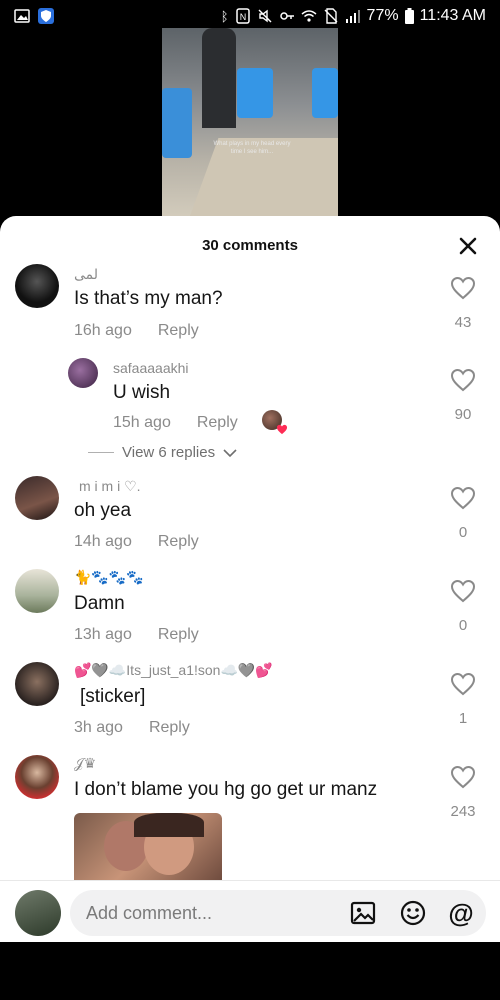  I want to click on my-avatar, so click(38, 913).